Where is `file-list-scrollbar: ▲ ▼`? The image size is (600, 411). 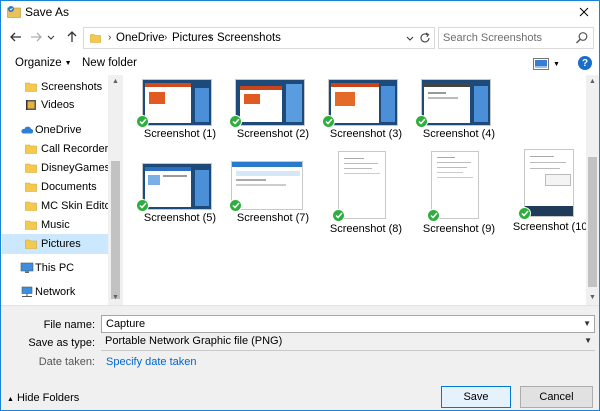 file-list-scrollbar: ▲ ▼ is located at coordinates (592, 190).